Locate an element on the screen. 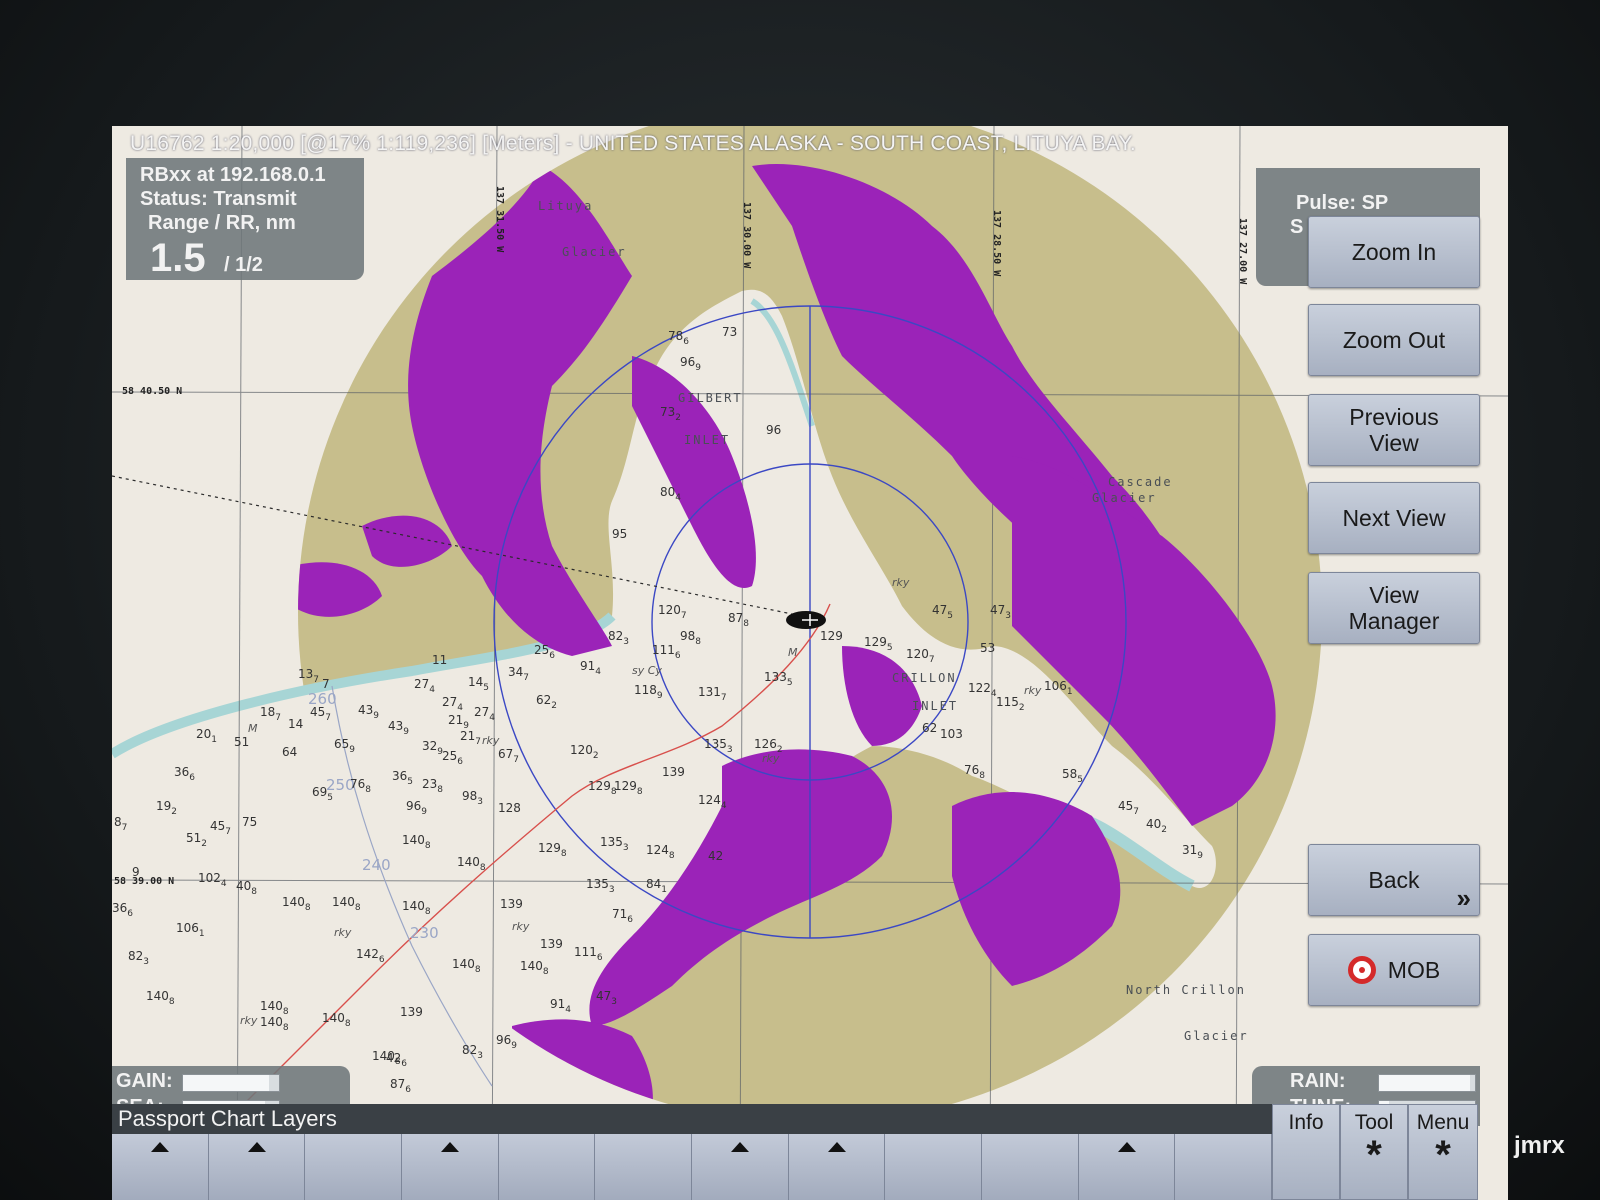 Image resolution: width=1600 pixels, height=1200 pixels. zoom-in-button: Zoom In is located at coordinates (1394, 252).